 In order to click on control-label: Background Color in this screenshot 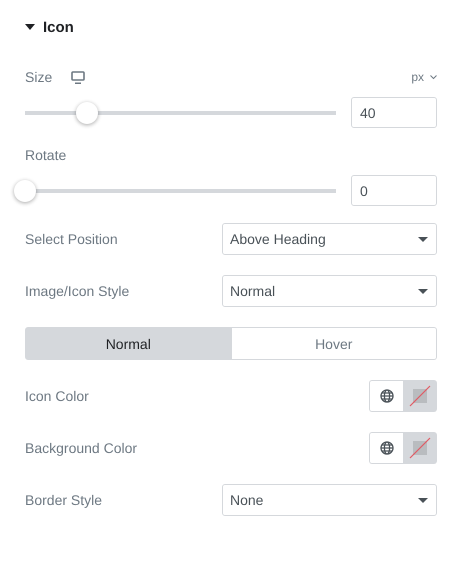, I will do `click(81, 448)`.